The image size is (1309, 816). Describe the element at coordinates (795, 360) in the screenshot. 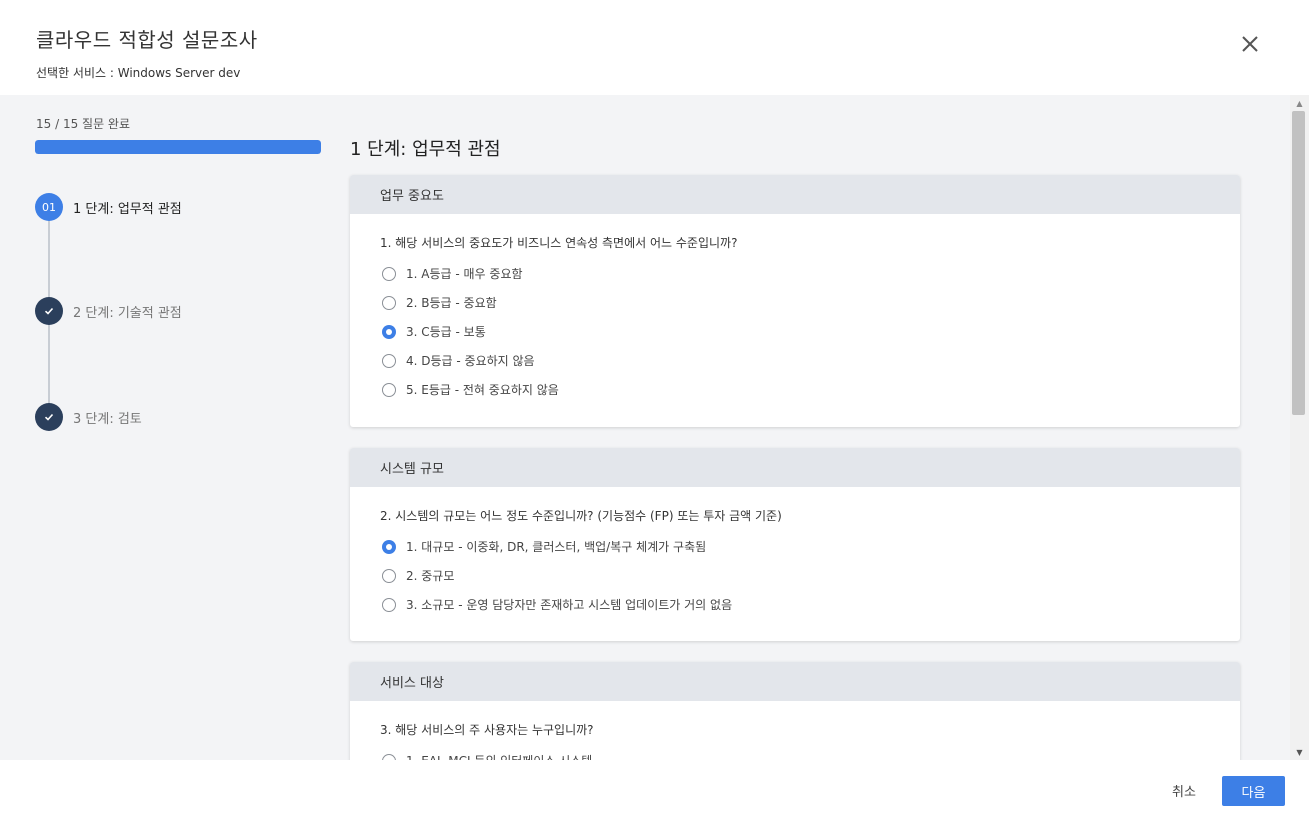

I see `radio-option: 4. D등급 - 중요하지 않음` at that location.